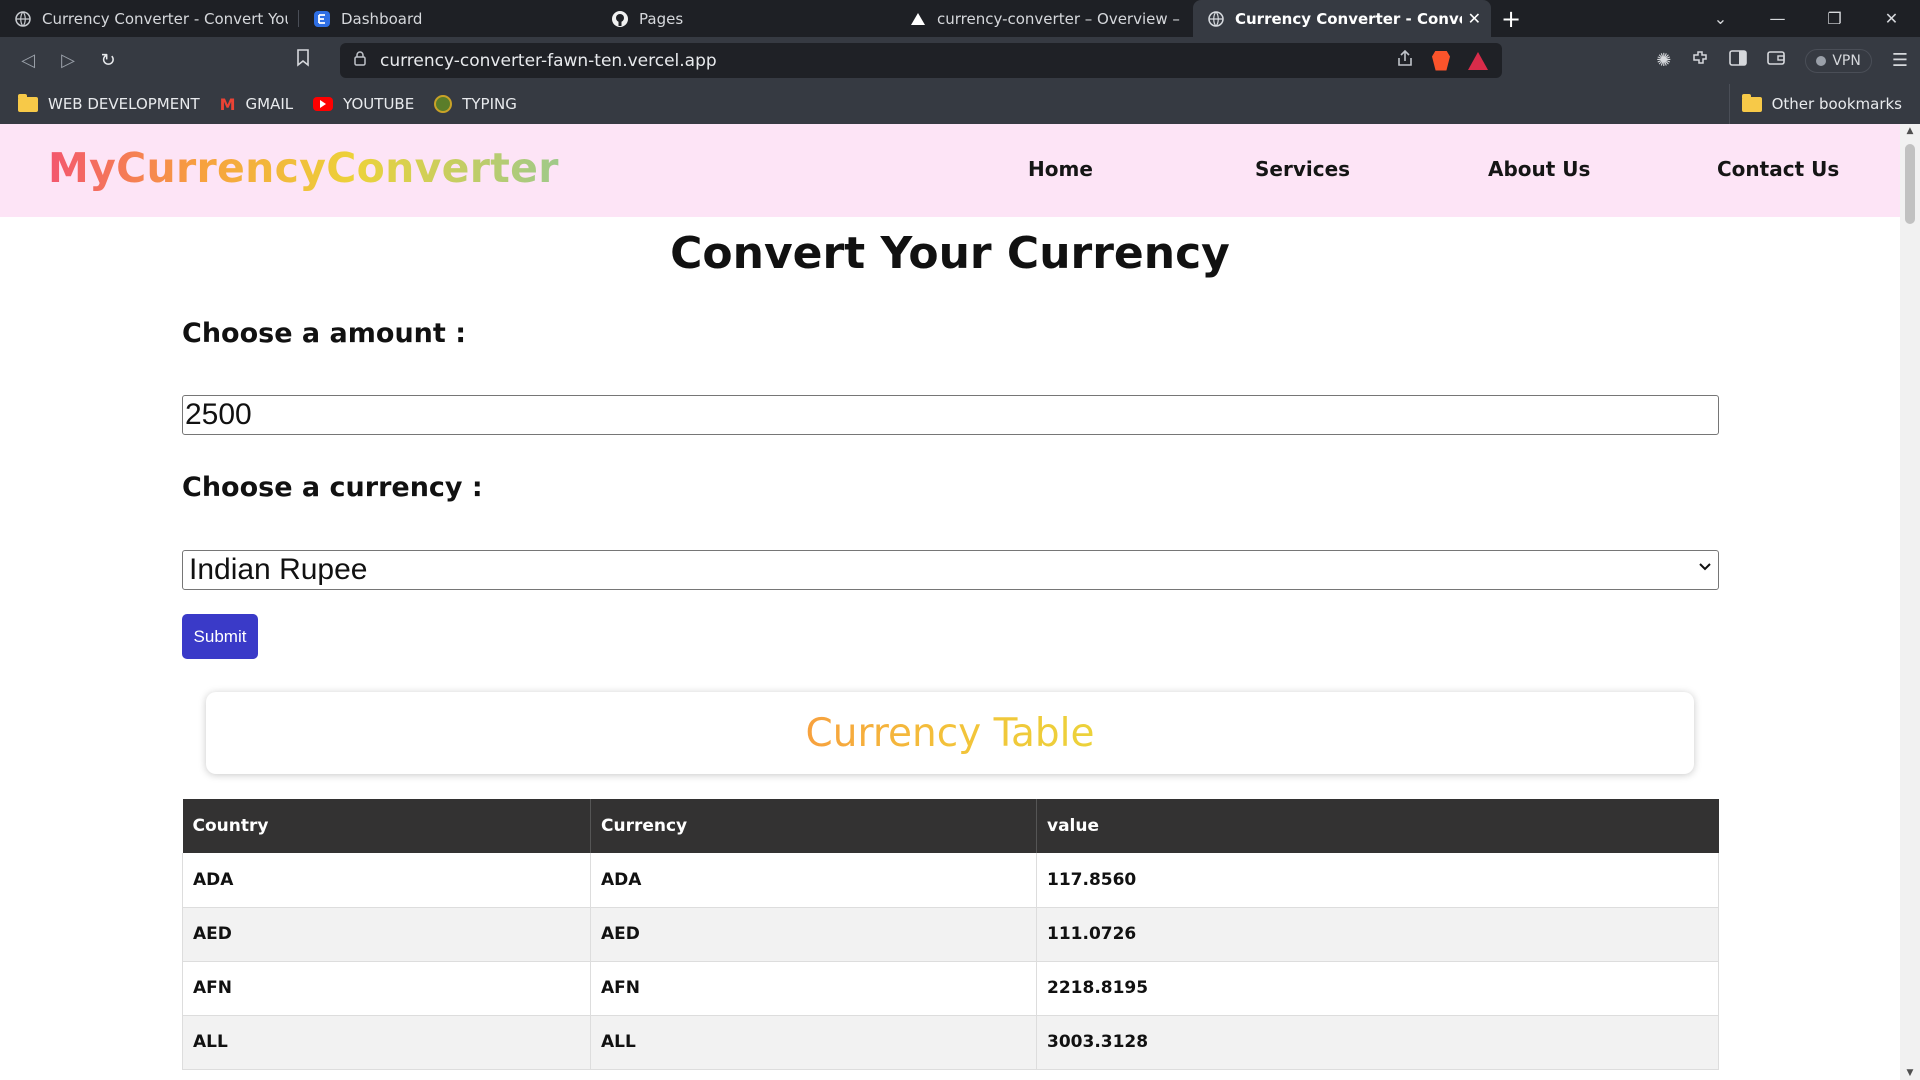  Describe the element at coordinates (1060, 18) in the screenshot. I see `tab-title: currency-converter – Overview – Vercel` at that location.